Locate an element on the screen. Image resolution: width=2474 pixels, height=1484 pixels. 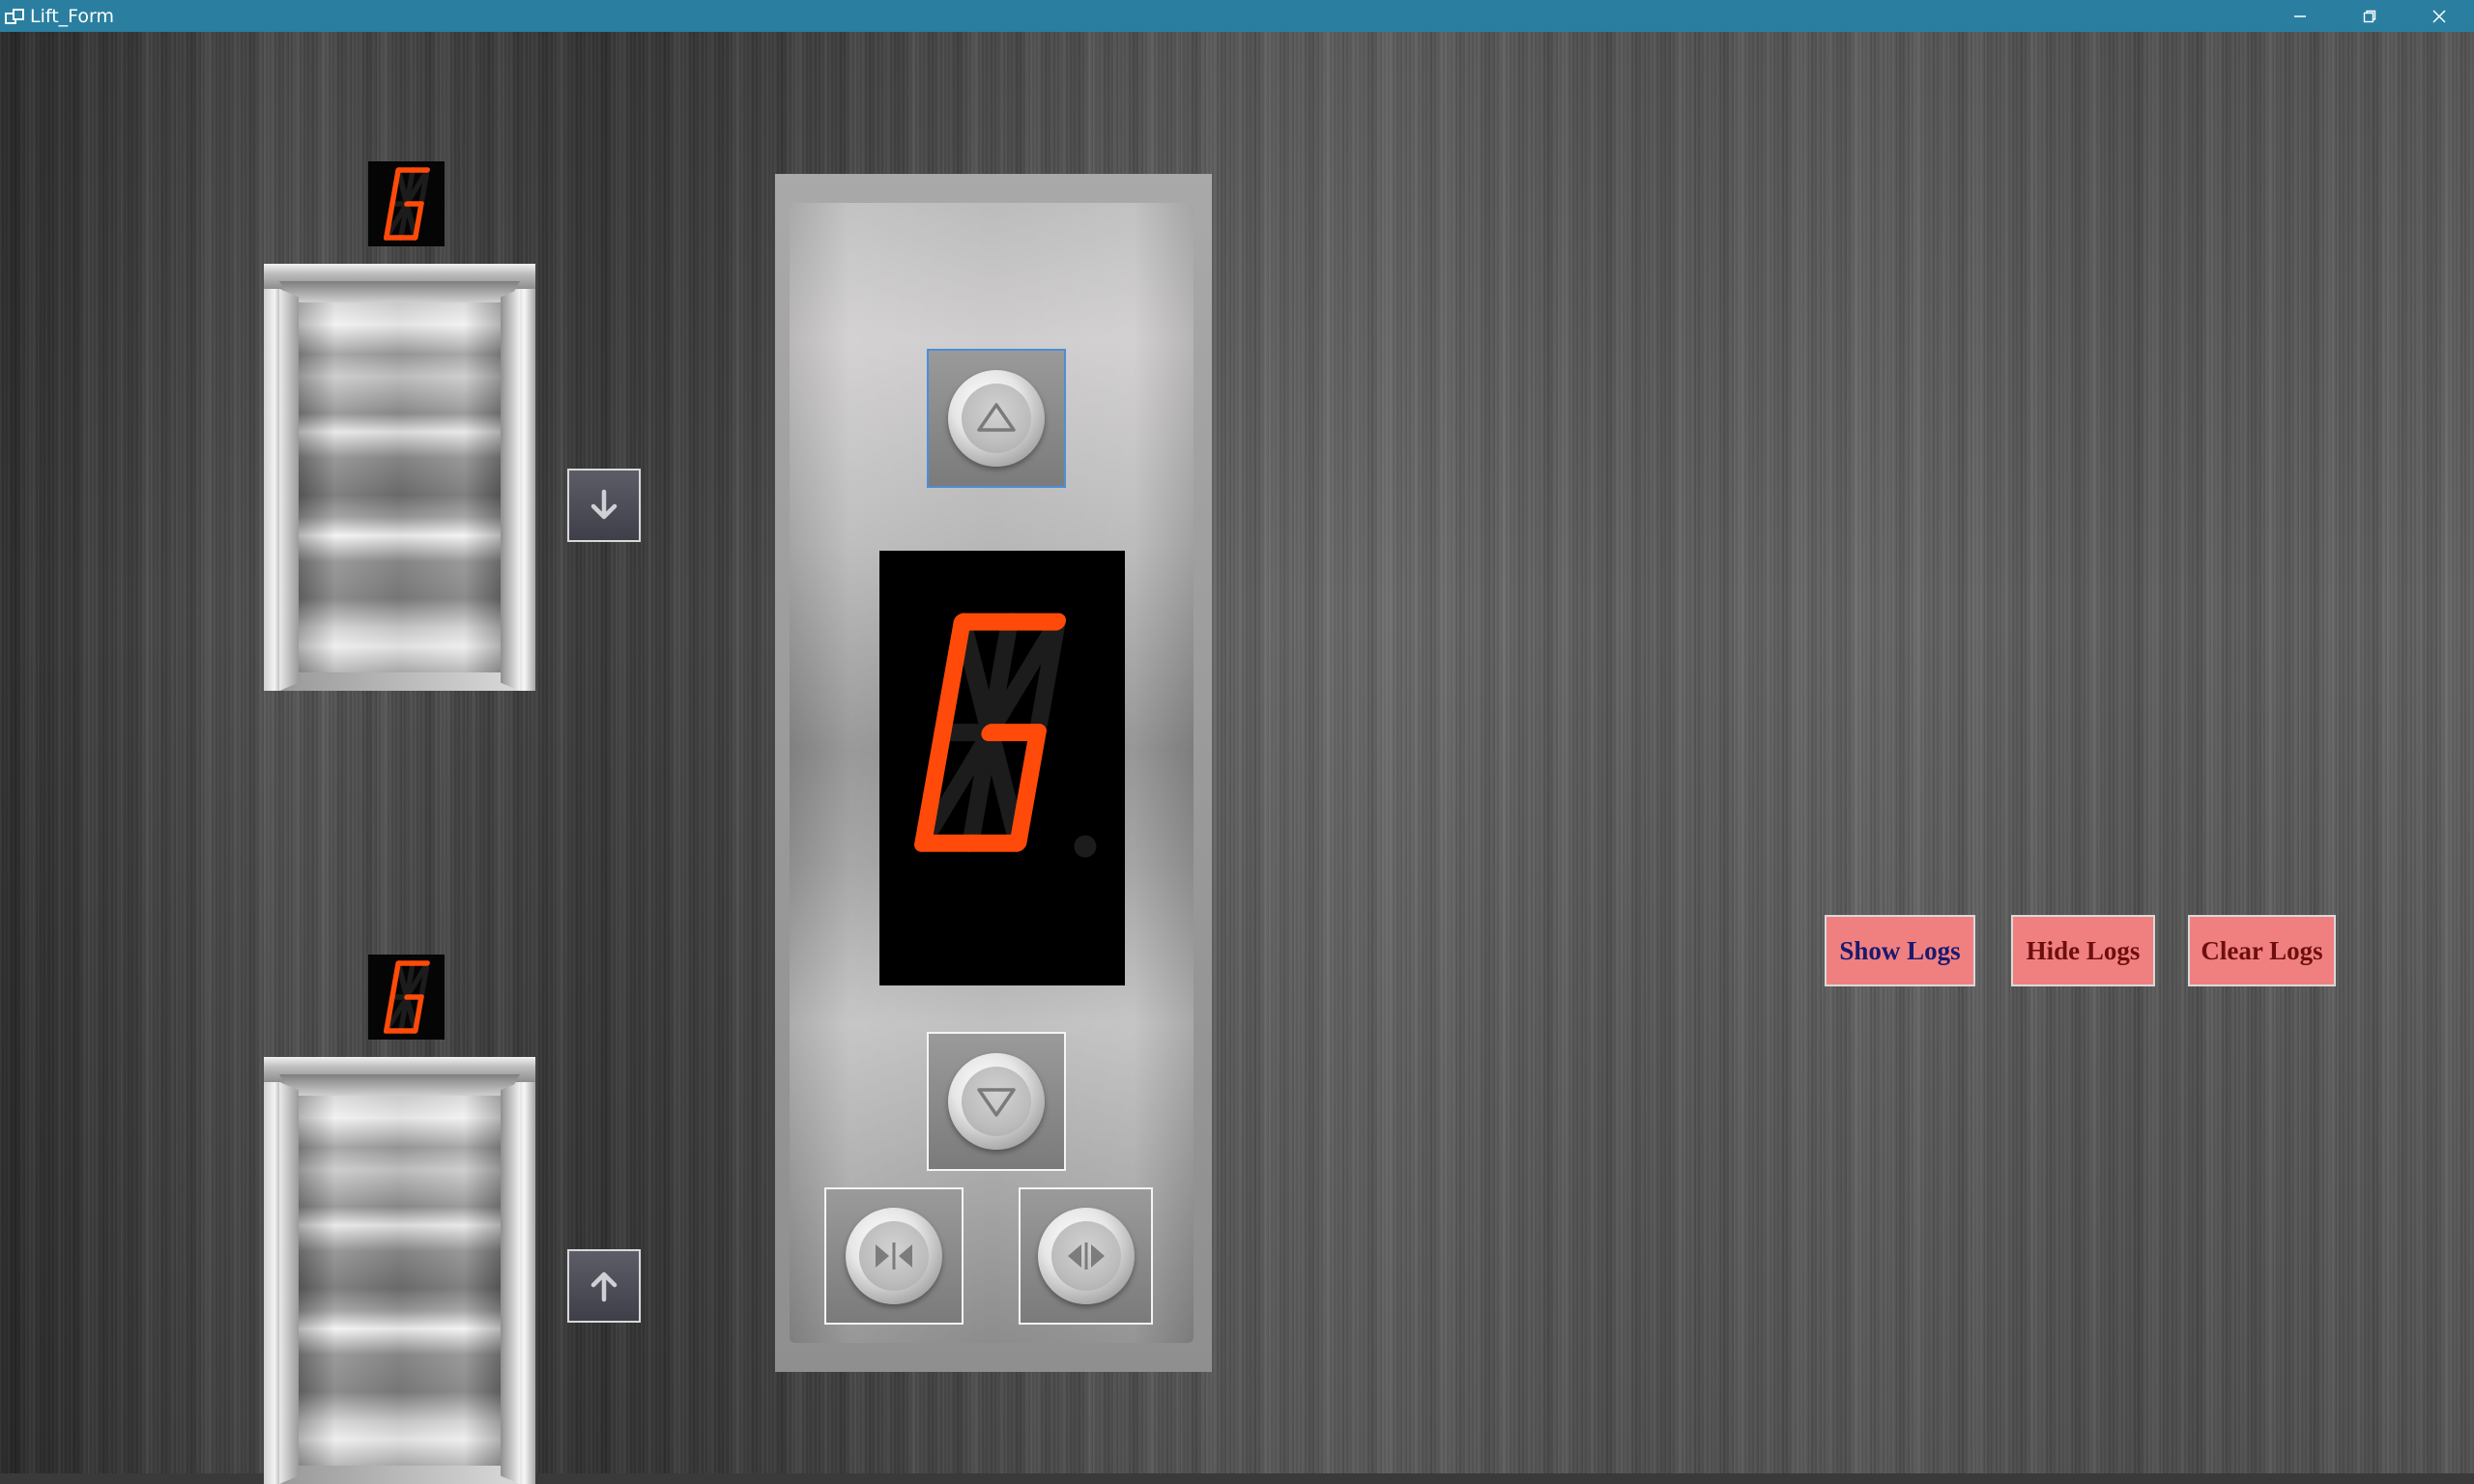
title-bar: Lift_Form is located at coordinates (1237, 16).